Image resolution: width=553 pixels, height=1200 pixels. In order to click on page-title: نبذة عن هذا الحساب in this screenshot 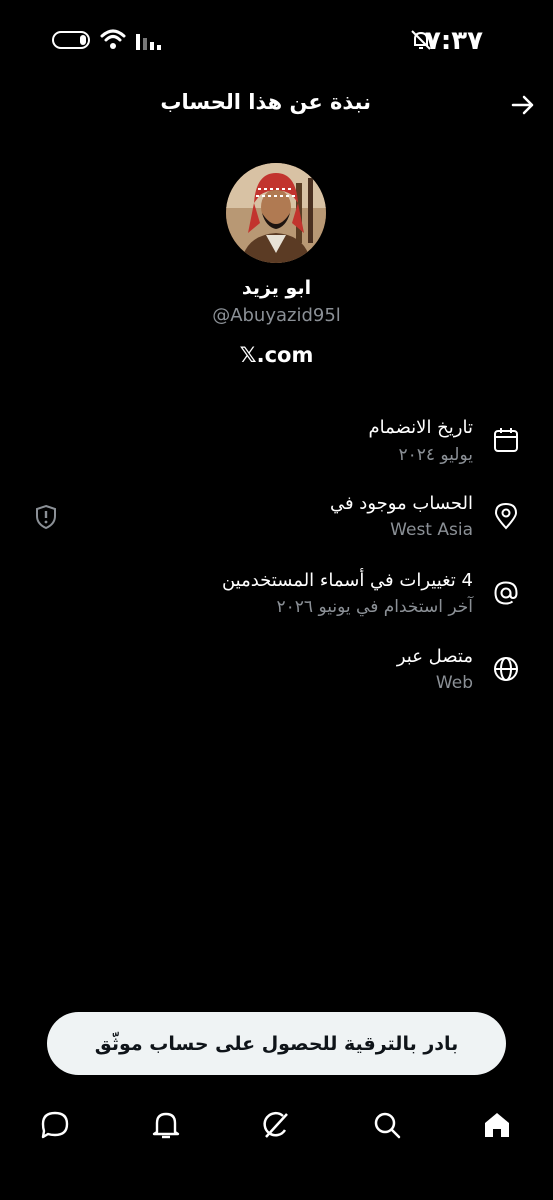, I will do `click(265, 102)`.